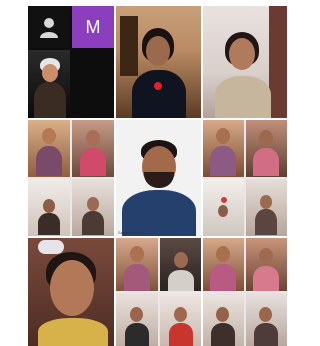  I want to click on participant-tile-woman, so click(245, 62).